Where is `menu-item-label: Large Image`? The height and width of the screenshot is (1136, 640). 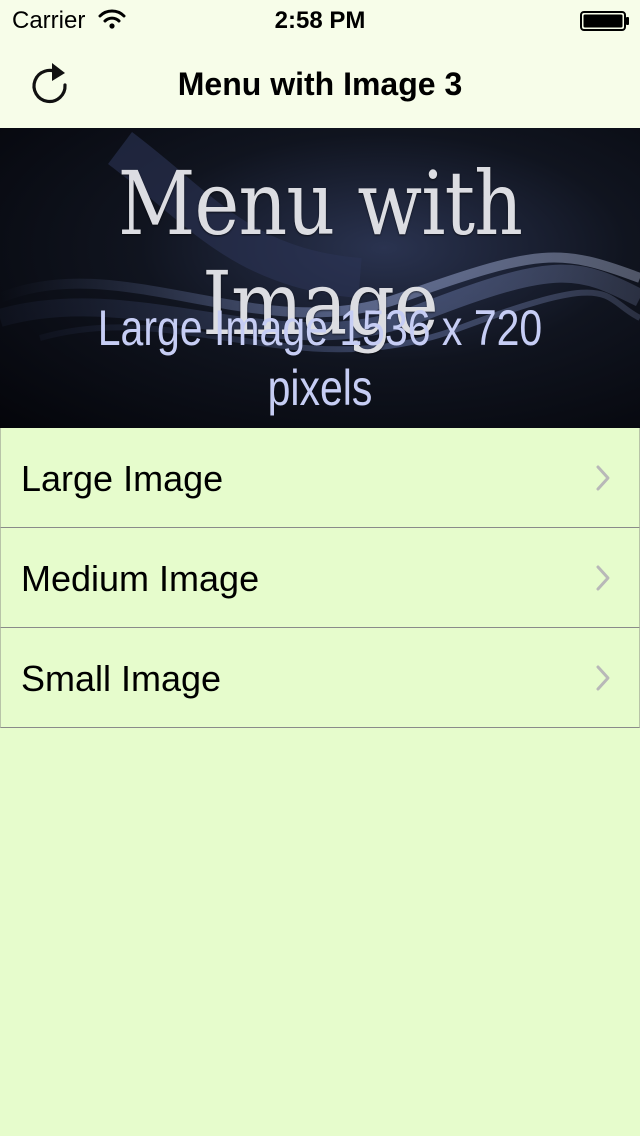 menu-item-label: Large Image is located at coordinates (122, 478).